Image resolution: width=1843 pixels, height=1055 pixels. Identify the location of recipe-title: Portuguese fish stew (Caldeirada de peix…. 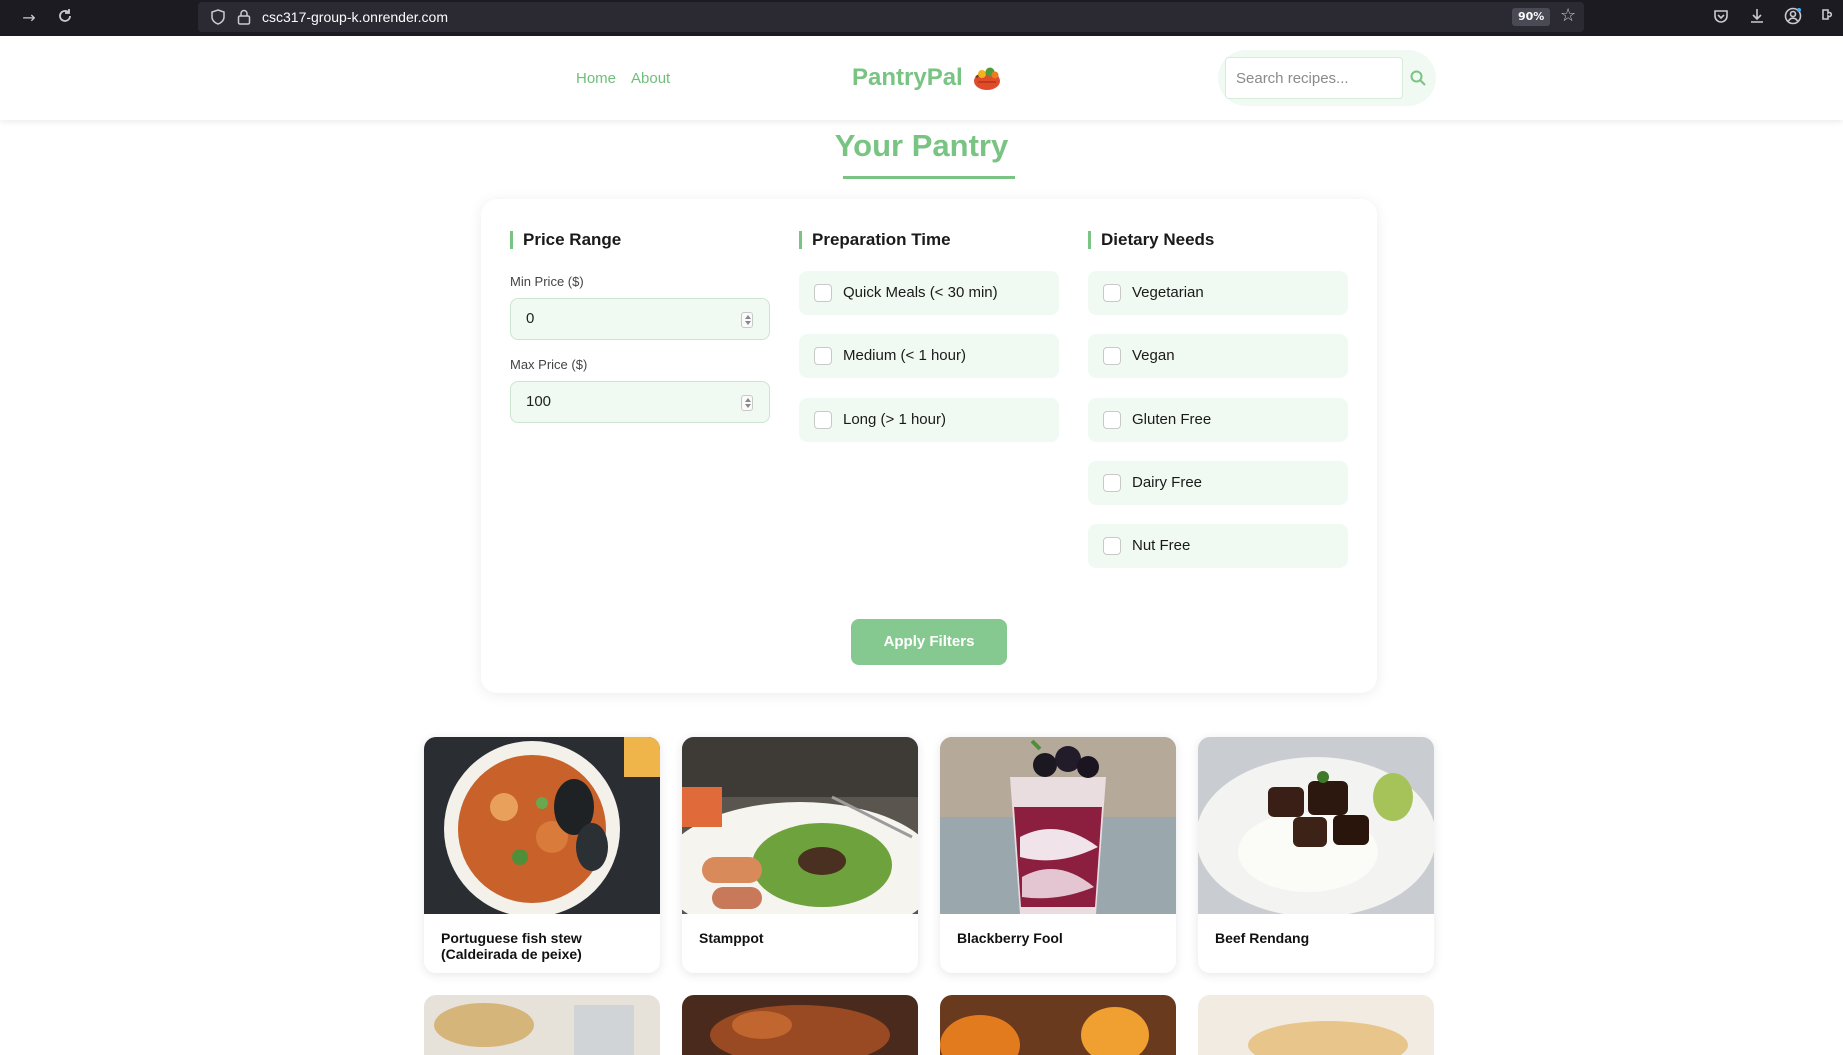
(543, 946).